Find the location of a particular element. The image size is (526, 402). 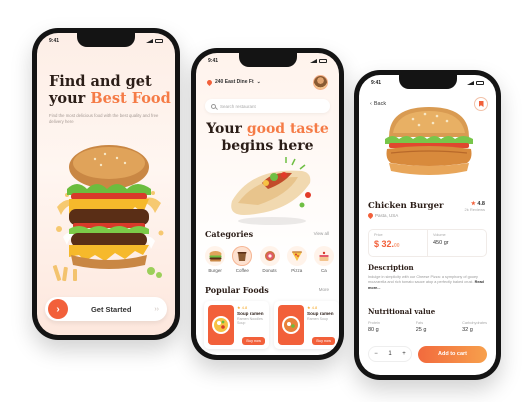

burger-splash-image is located at coordinates (108, 213).